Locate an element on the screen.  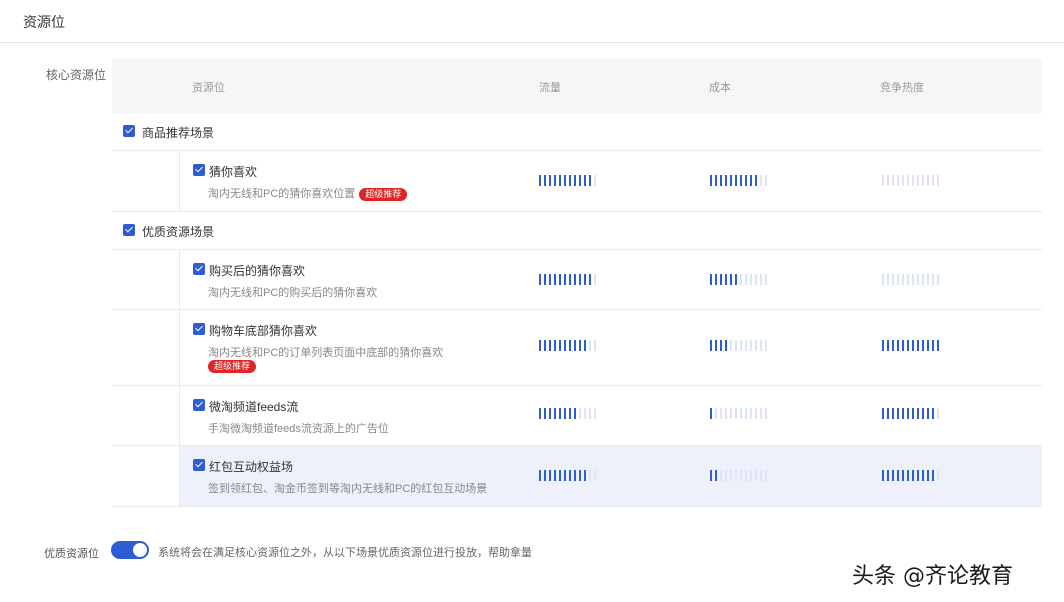
header-cost: 成本 is located at coordinates (720, 88).